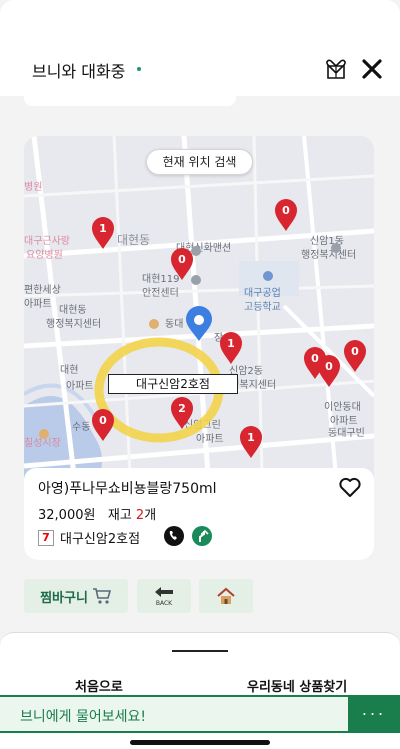 The image size is (400, 749). What do you see at coordinates (372, 69) in the screenshot?
I see `close-icon` at bounding box center [372, 69].